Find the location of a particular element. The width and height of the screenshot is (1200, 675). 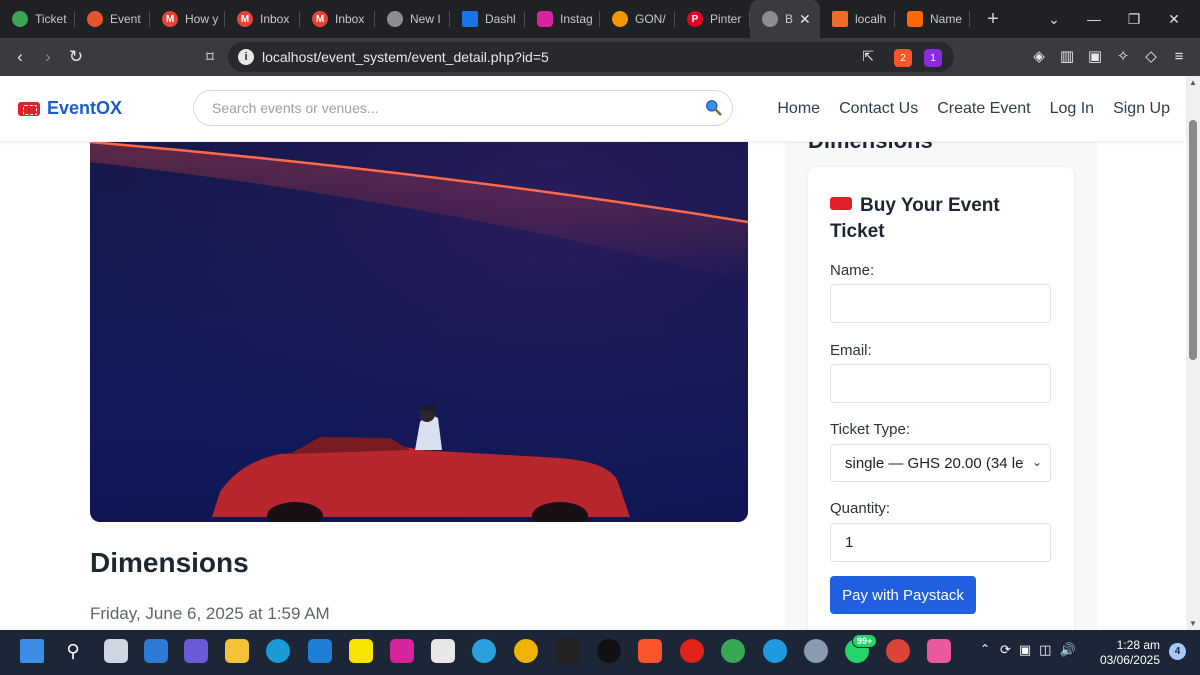

share-icon: ⇱ is located at coordinates (868, 56).